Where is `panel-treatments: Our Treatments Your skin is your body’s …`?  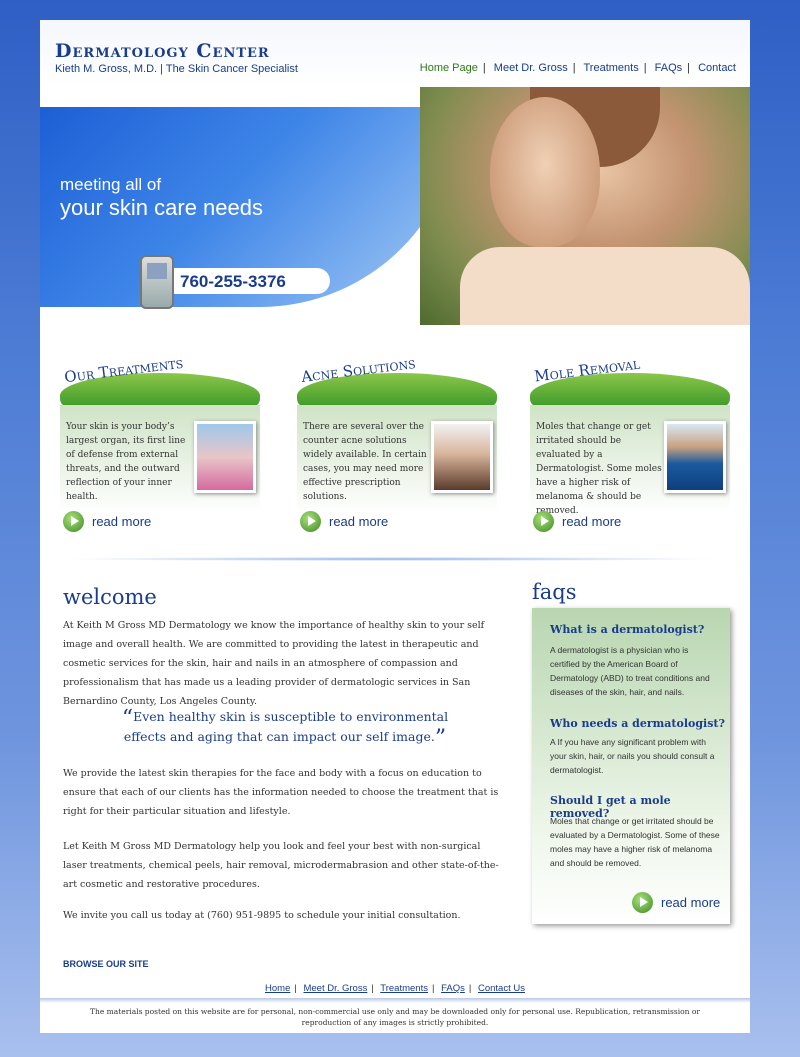 panel-treatments: Our Treatments Your skin is your body’s … is located at coordinates (160, 433).